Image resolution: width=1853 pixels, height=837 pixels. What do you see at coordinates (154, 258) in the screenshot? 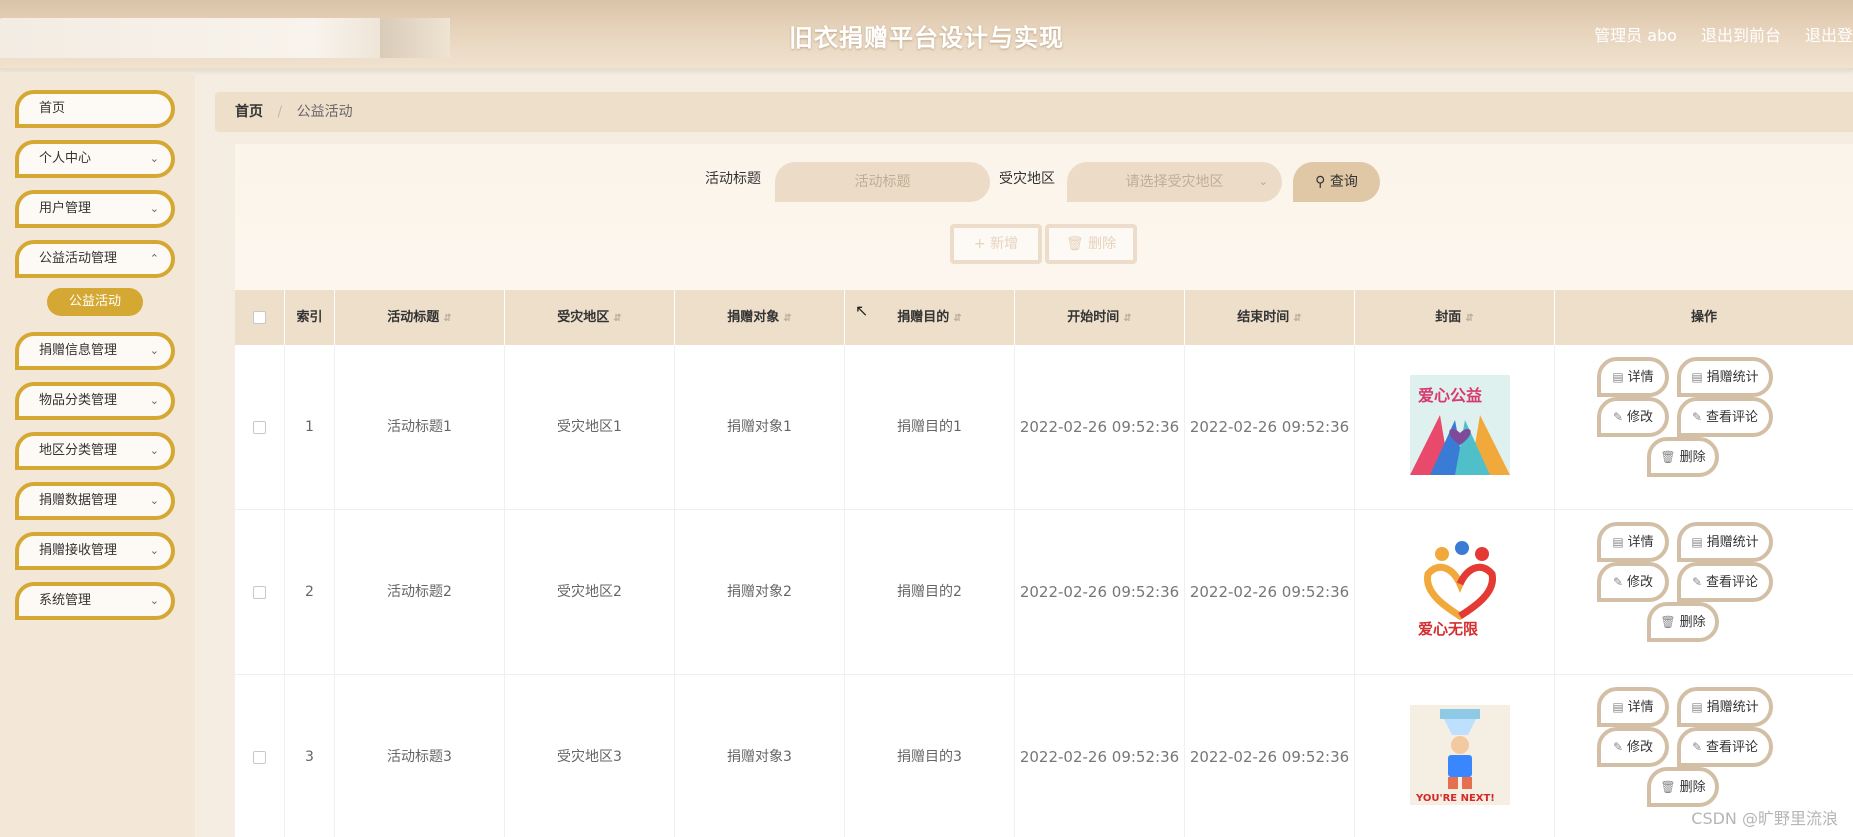
I see `chevron-up-icon: ⌃` at bounding box center [154, 258].